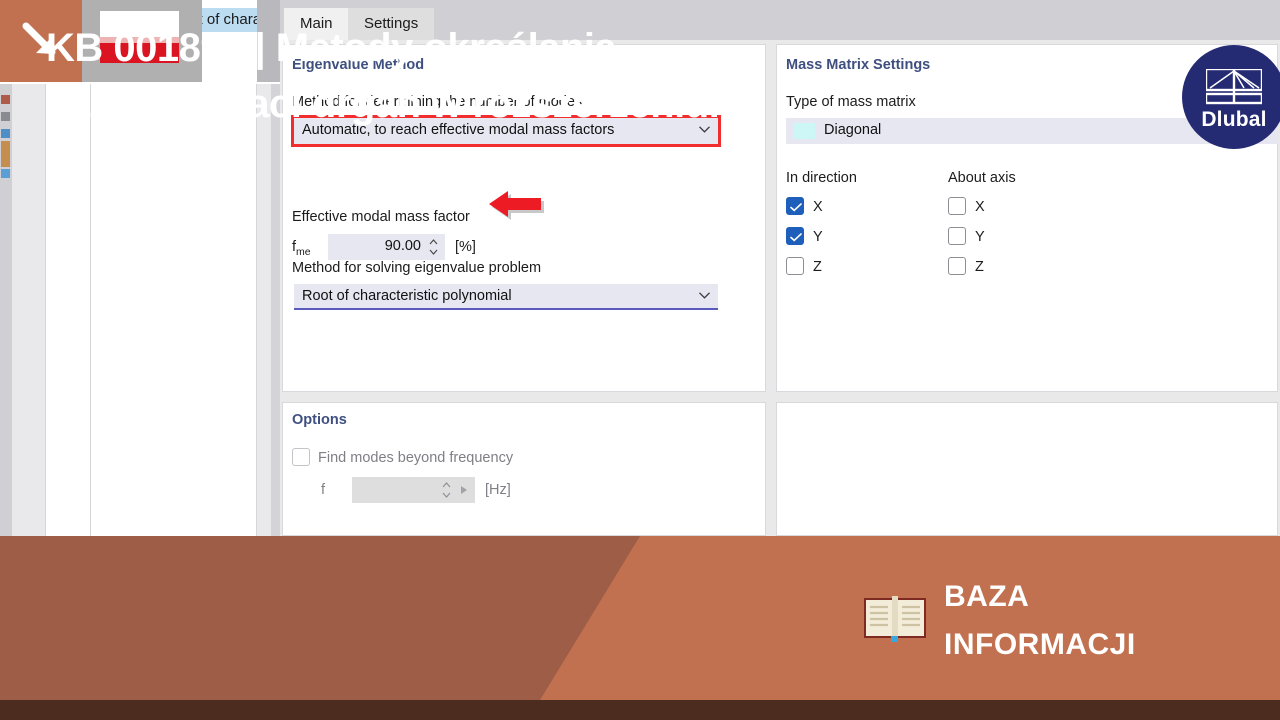 This screenshot has width=1280, height=720. Describe the element at coordinates (817, 267) in the screenshot. I see `label-direction-z: Z` at that location.